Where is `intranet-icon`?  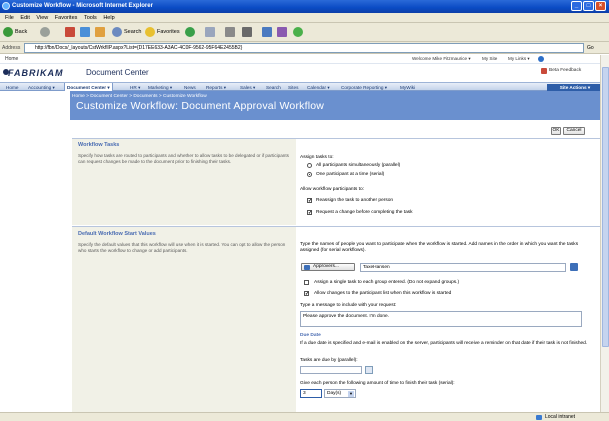
intranet-icon is located at coordinates (539, 417).